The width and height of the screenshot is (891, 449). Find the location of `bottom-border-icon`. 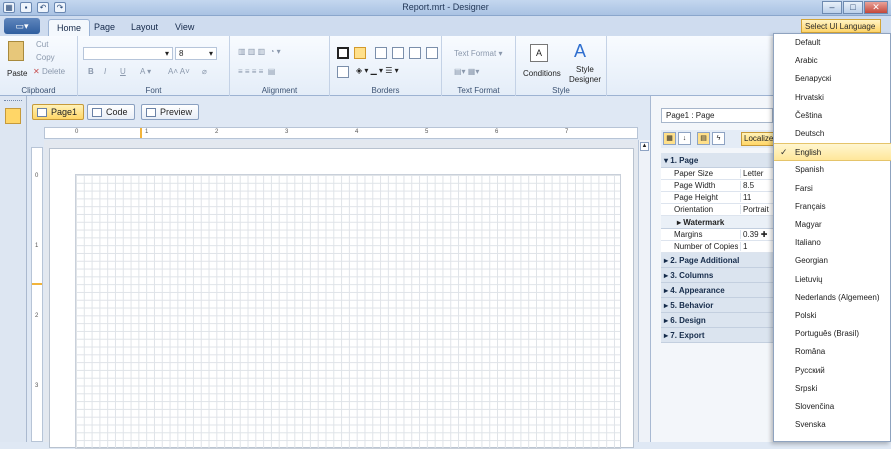

bottom-border-icon is located at coordinates (432, 53).